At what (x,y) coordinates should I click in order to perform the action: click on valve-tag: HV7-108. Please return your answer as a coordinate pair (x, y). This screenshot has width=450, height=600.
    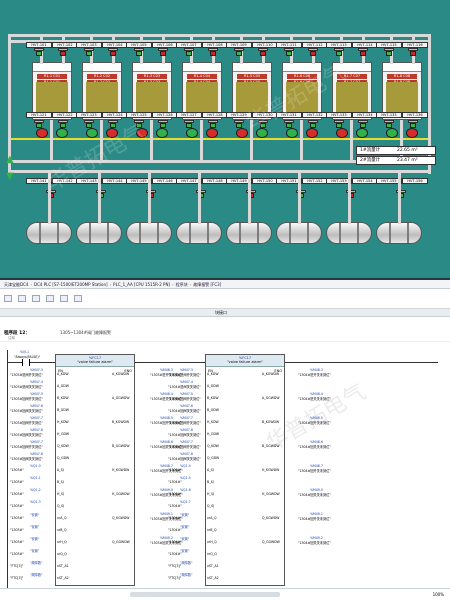
    Looking at the image, I should click on (215, 45).